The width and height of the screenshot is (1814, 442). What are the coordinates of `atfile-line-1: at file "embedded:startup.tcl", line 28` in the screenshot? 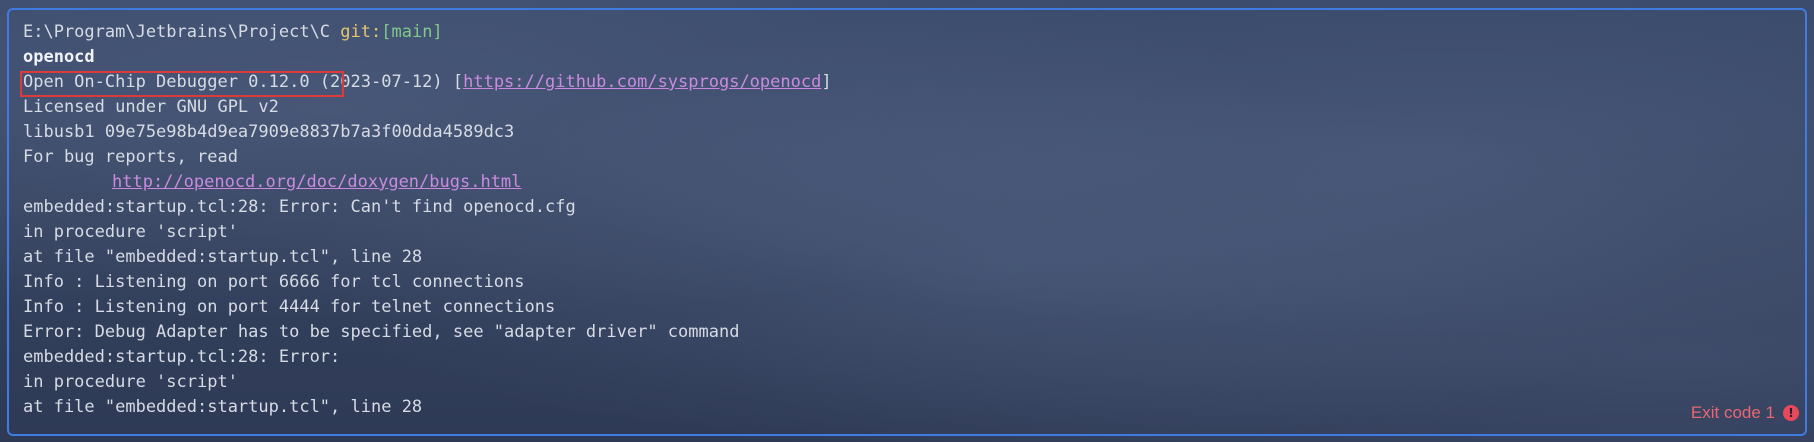 It's located at (223, 257).